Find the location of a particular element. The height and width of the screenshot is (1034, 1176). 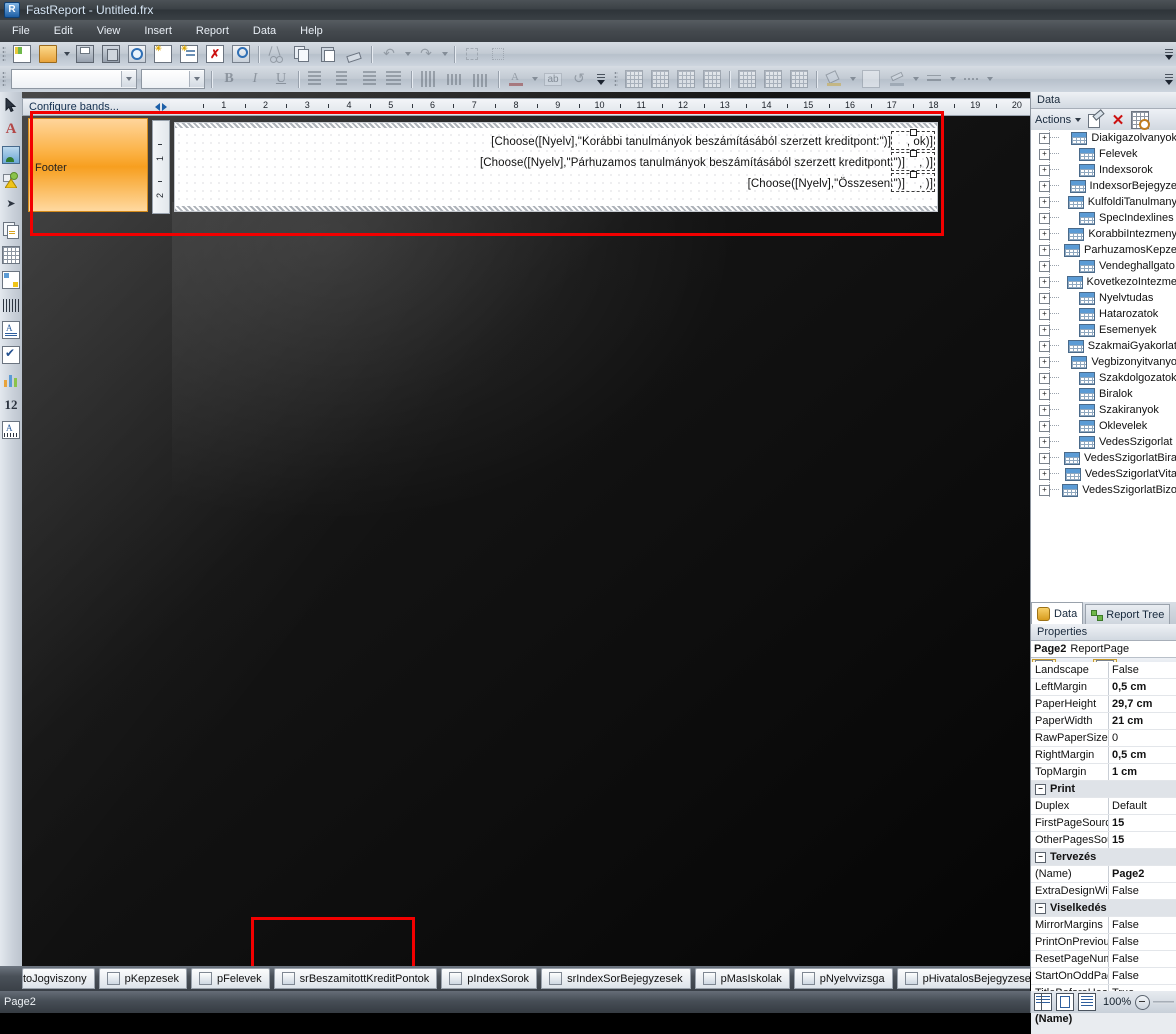

data-tree-item: +VedesSzigorlatBira is located at coordinates (1103, 458).